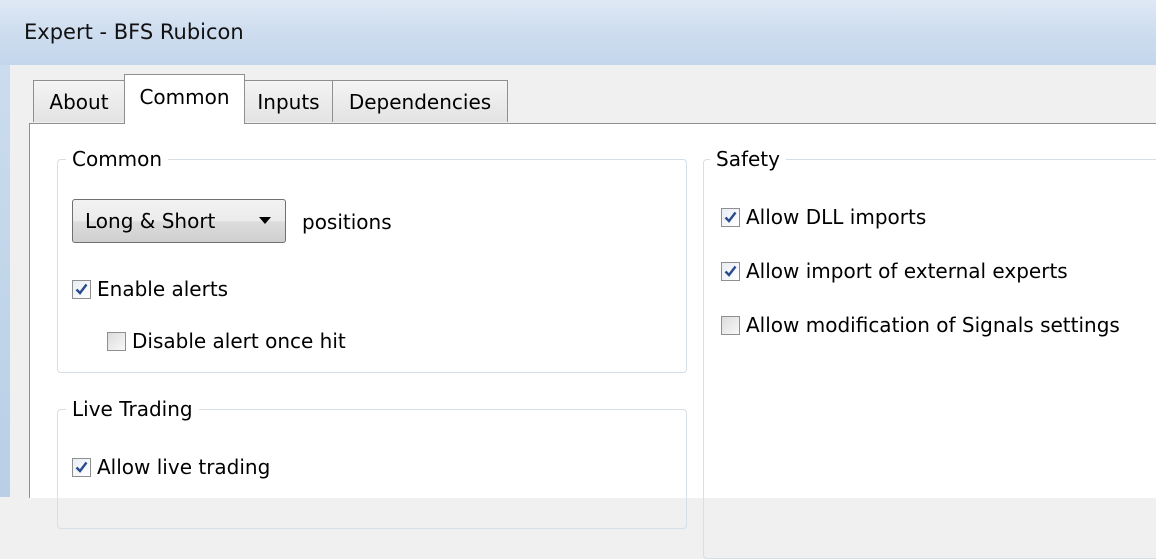 The height and width of the screenshot is (559, 1156). What do you see at coordinates (836, 217) in the screenshot?
I see `allow-dll-imports-label: Allow DLL imports` at bounding box center [836, 217].